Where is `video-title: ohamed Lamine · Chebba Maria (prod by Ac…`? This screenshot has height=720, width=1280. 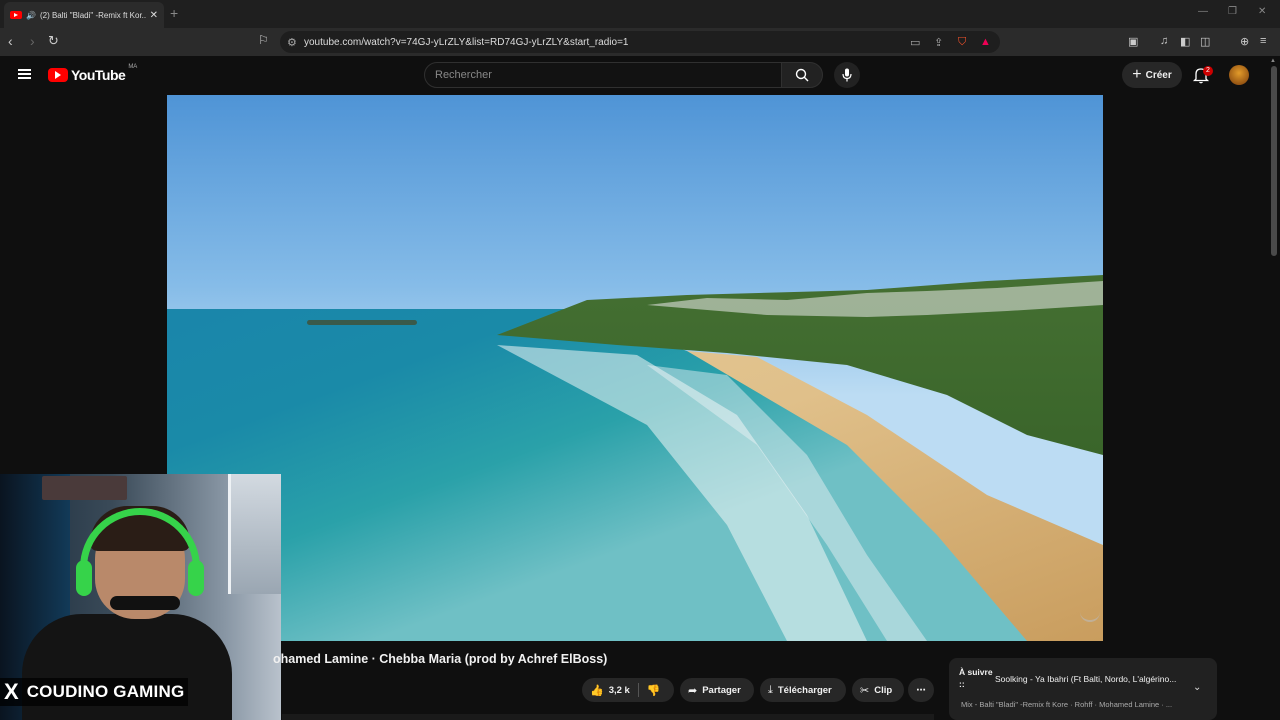
video-title: ohamed Lamine · Chebba Maria (prod by Ac… is located at coordinates (440, 659).